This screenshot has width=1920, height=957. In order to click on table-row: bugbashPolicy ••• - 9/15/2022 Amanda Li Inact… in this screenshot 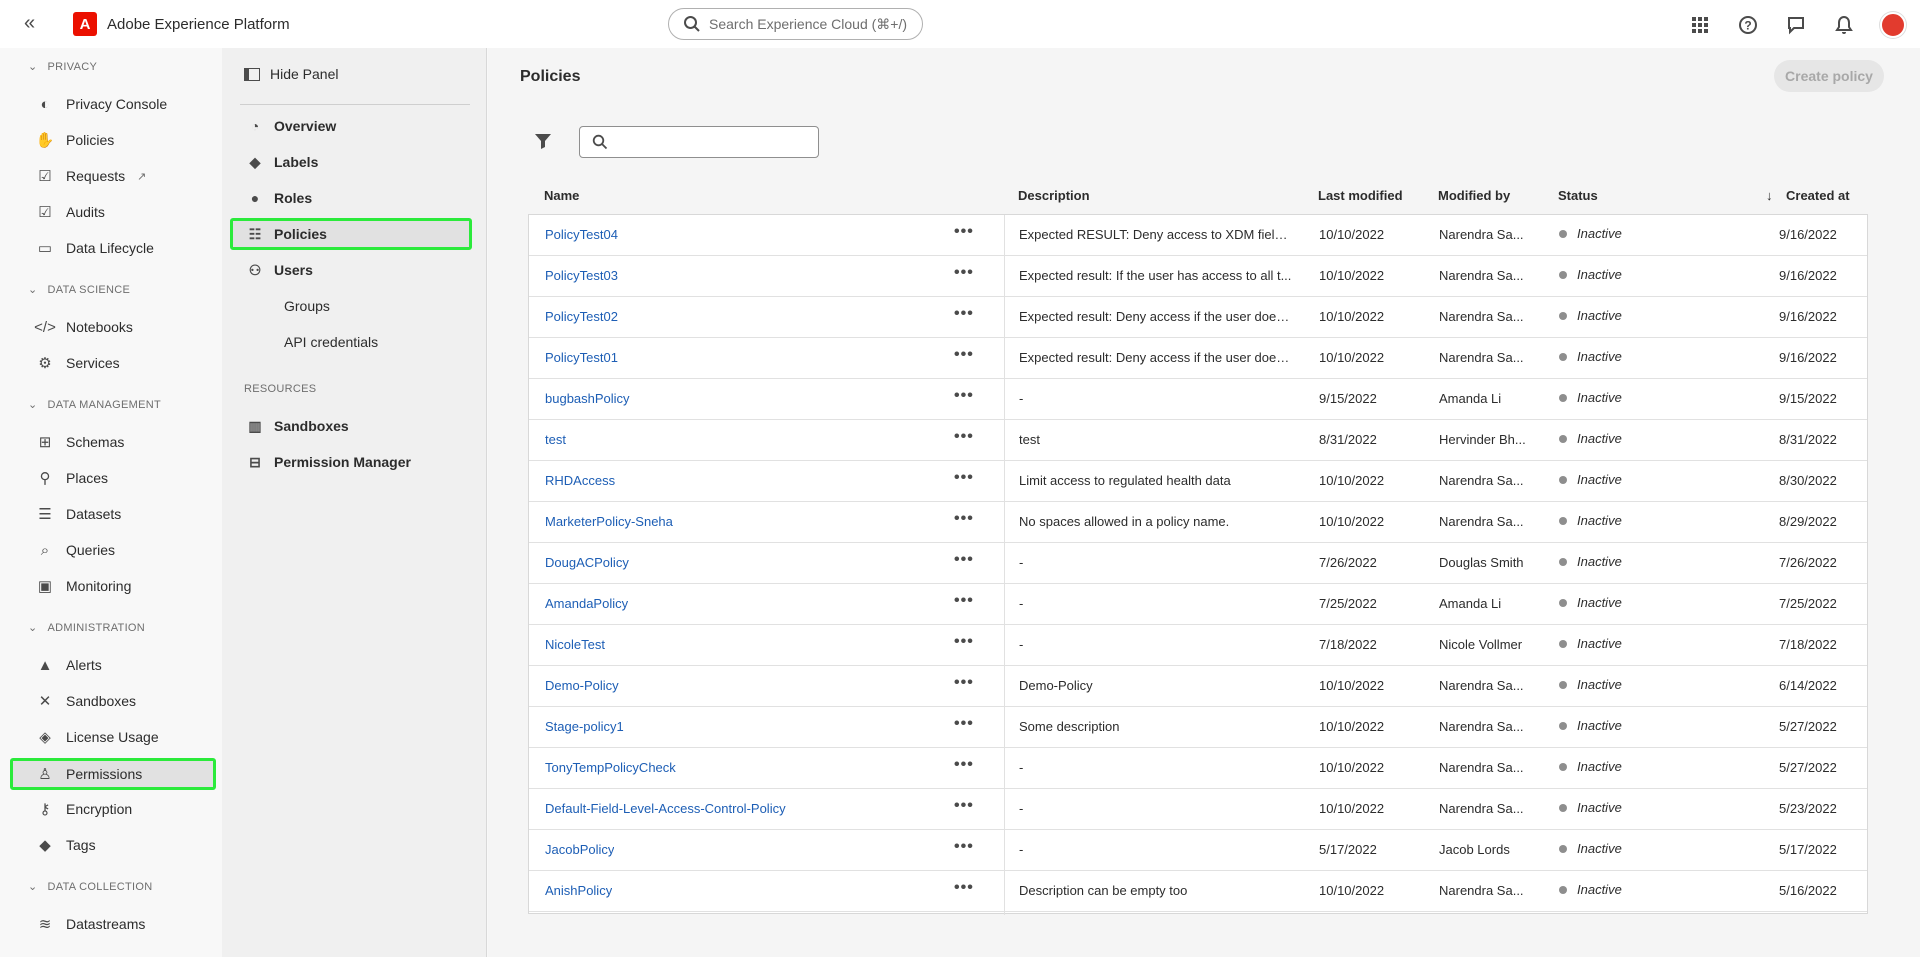, I will do `click(1198, 399)`.